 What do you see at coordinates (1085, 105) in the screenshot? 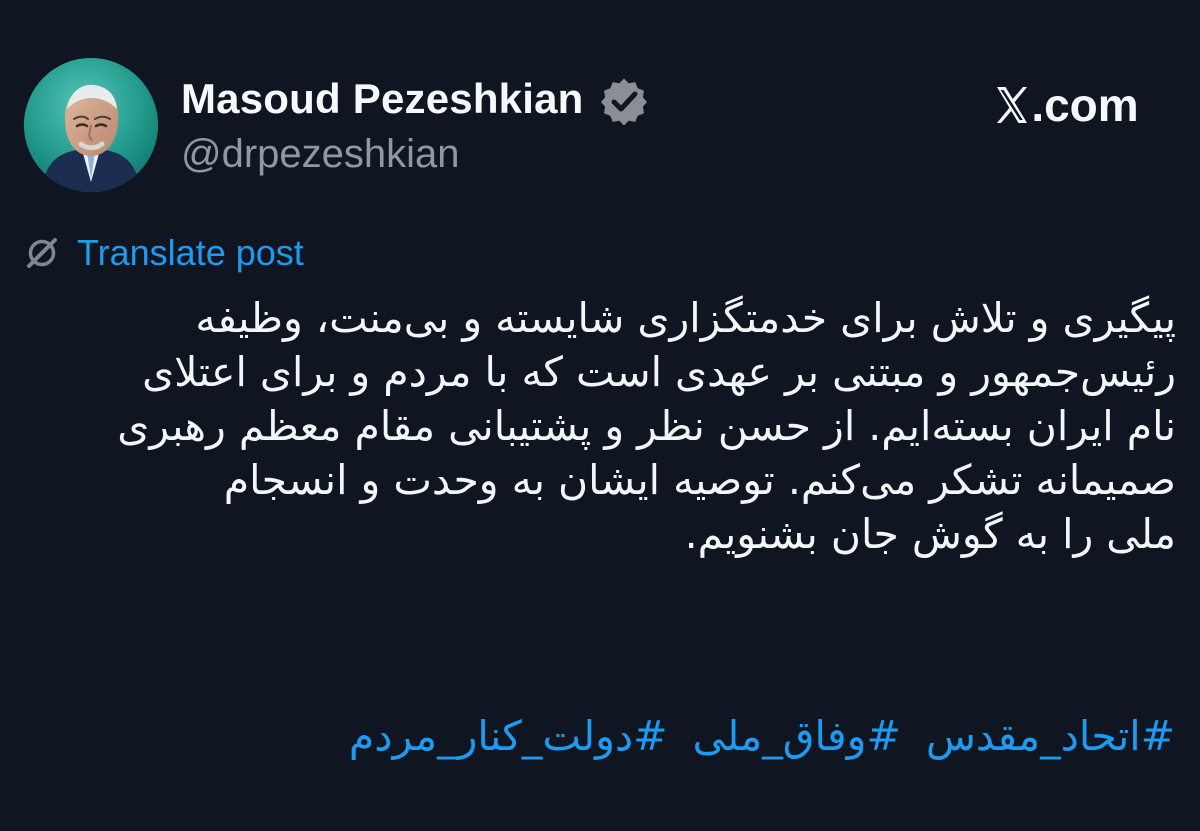
I see `brand-domain: .com` at bounding box center [1085, 105].